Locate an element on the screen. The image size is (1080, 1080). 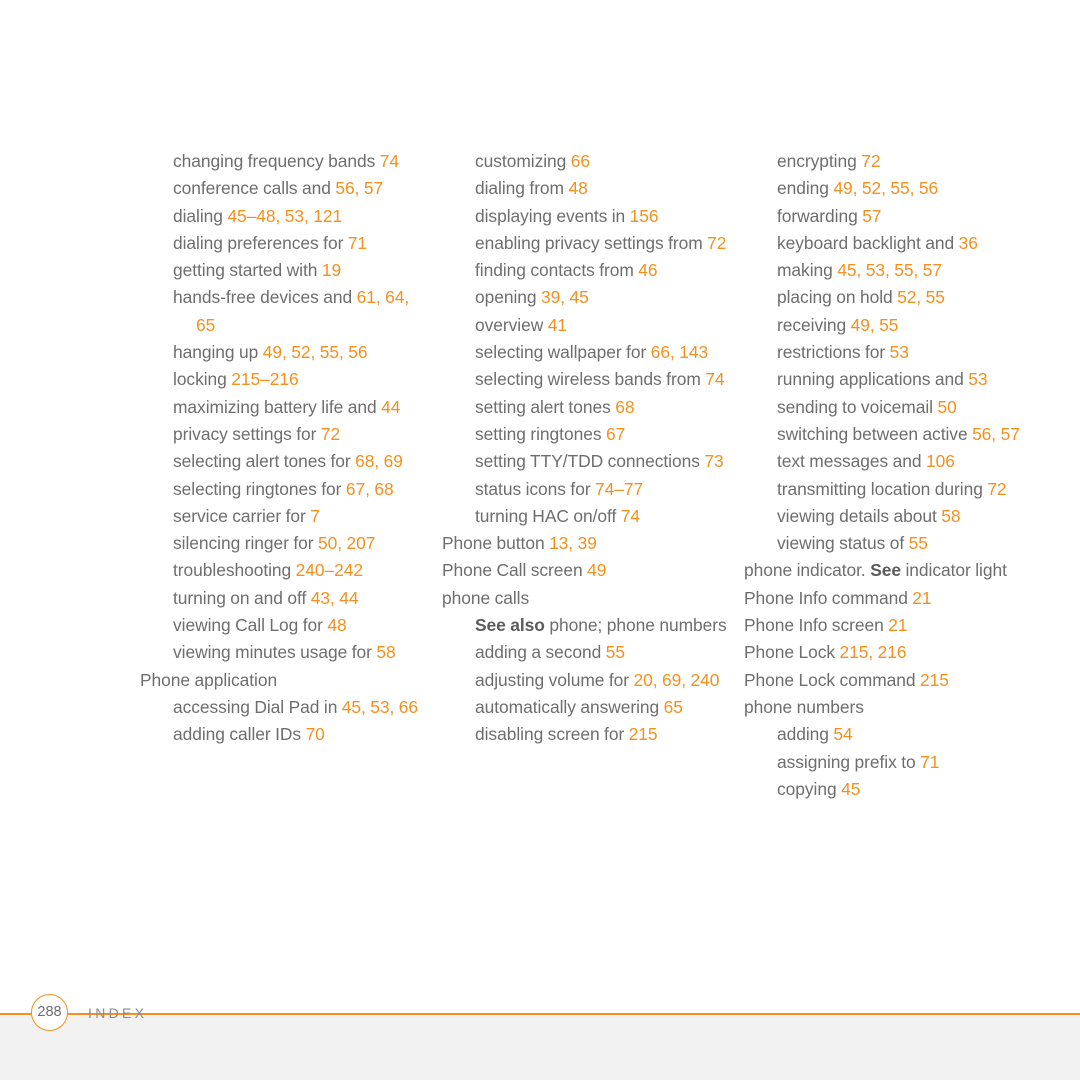
index-page-reference: 49, 55 is located at coordinates (874, 324).